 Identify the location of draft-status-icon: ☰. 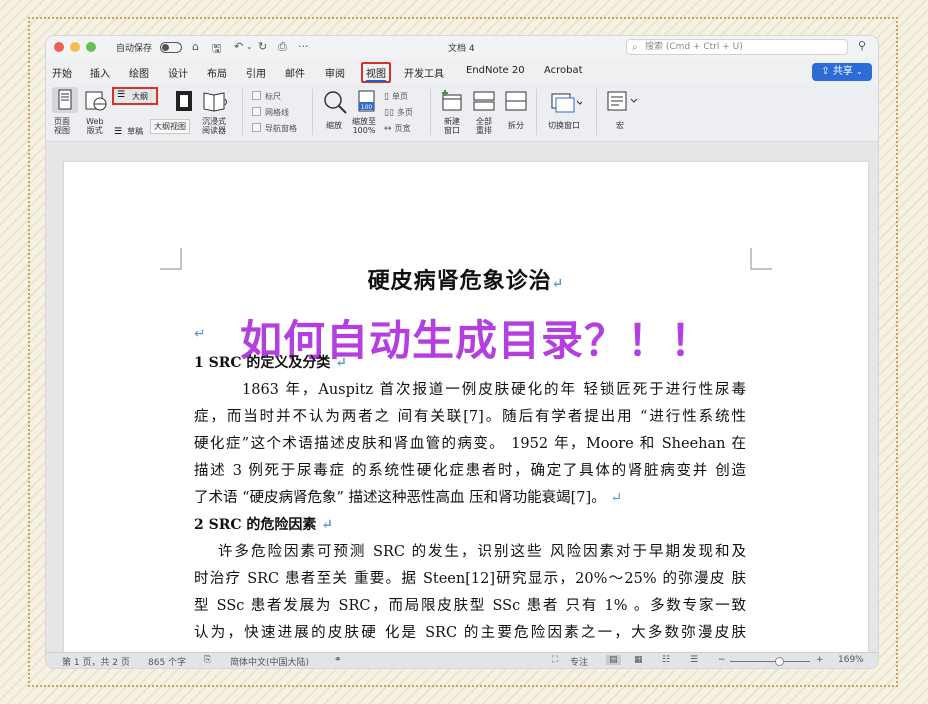
(694, 660).